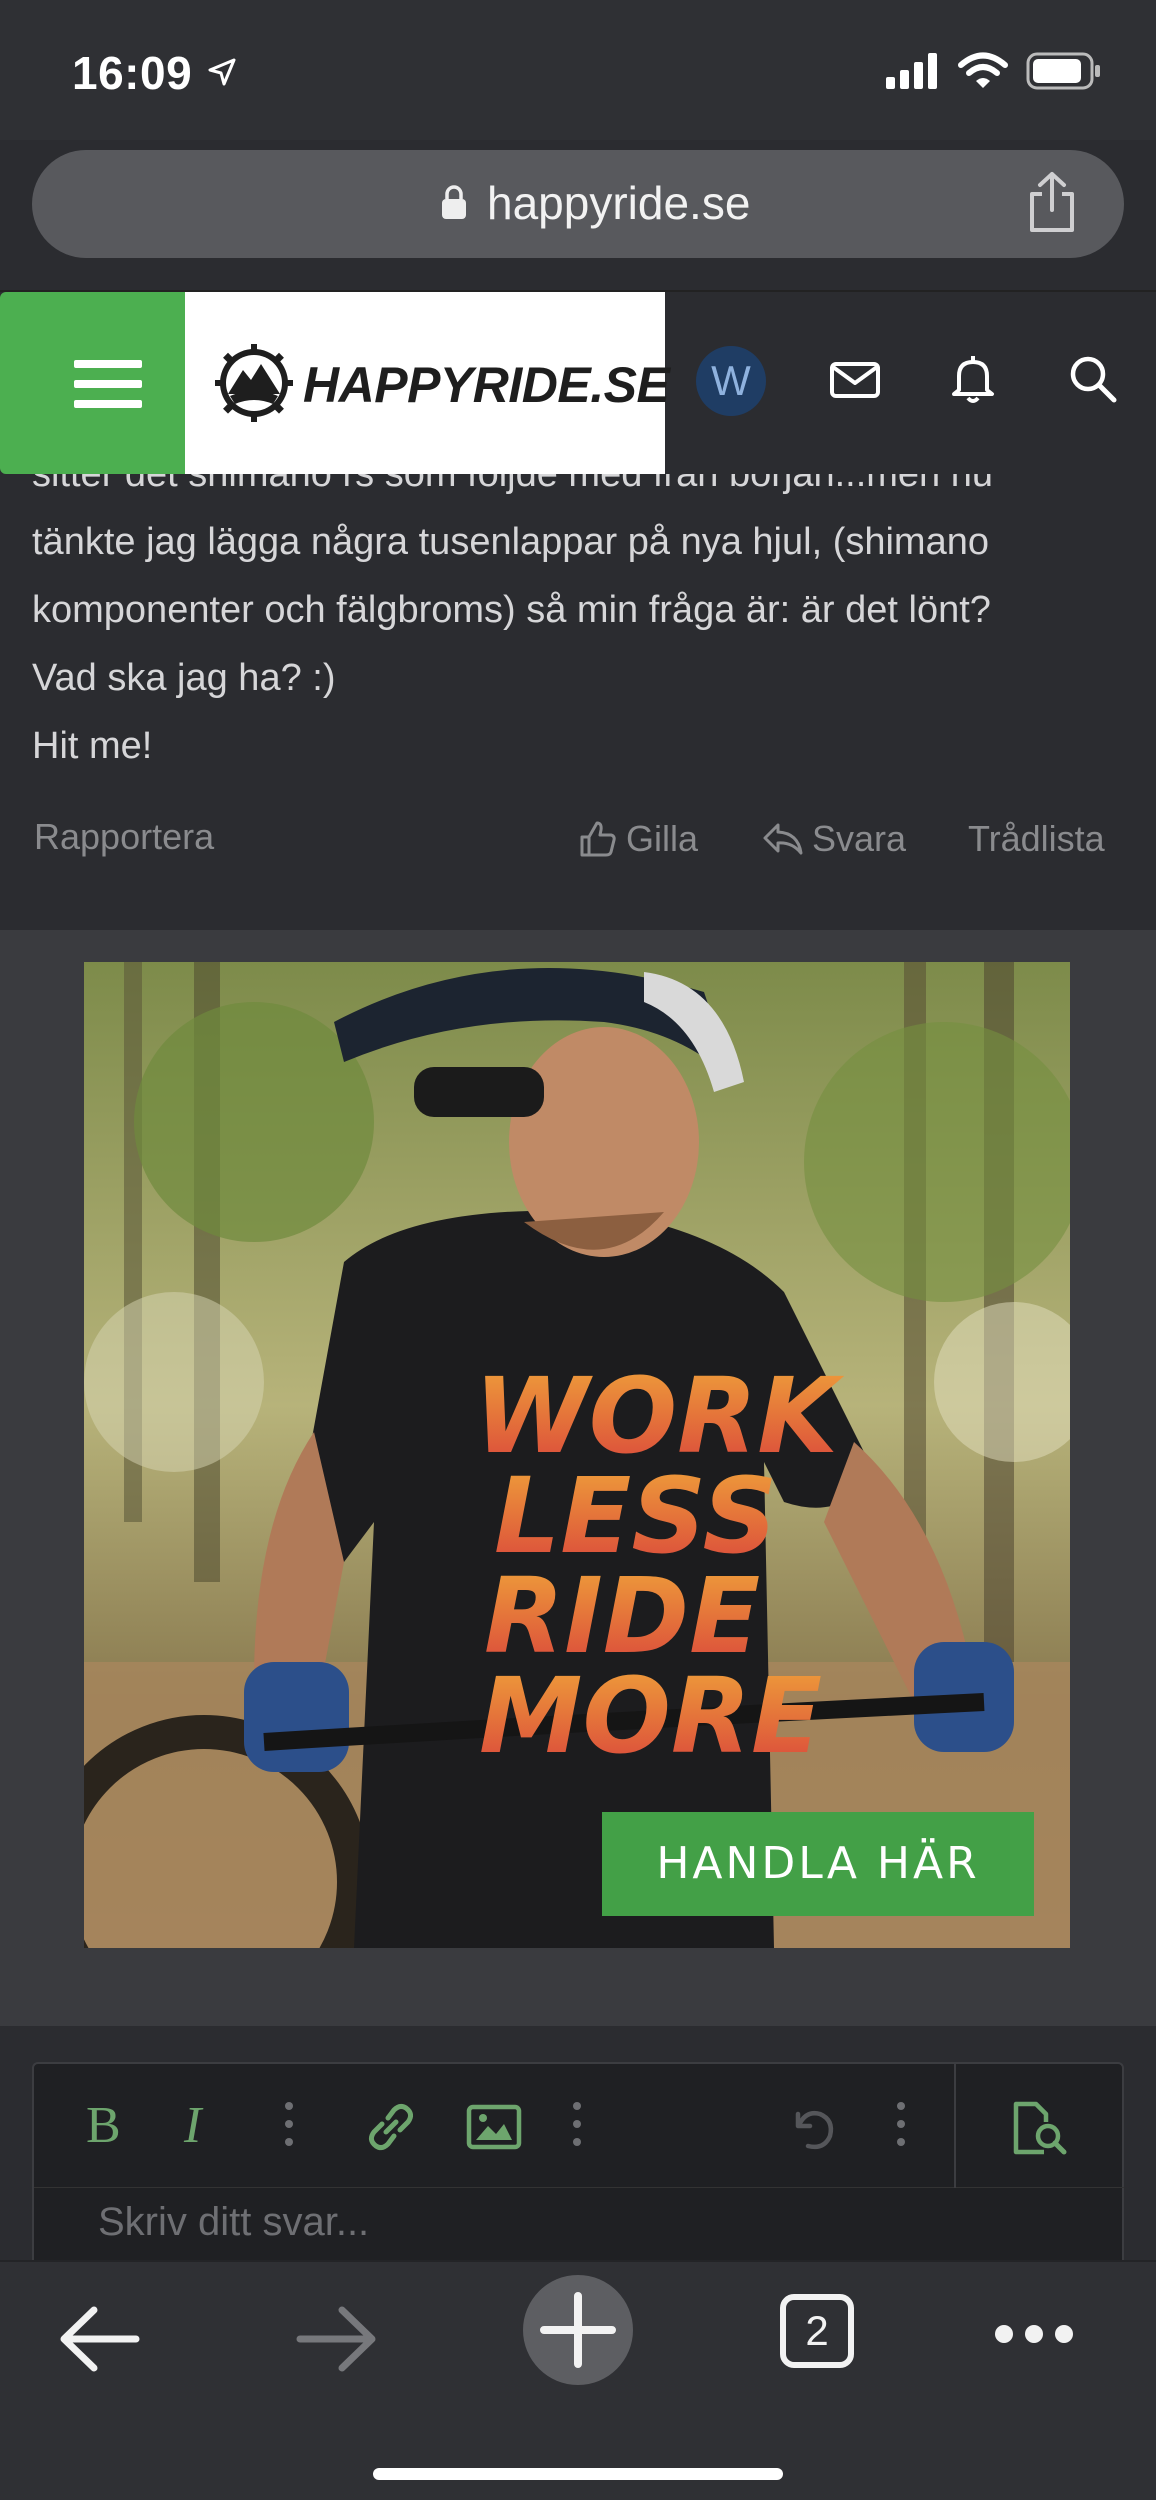 Image resolution: width=1156 pixels, height=2500 pixels. What do you see at coordinates (973, 379) in the screenshot?
I see `bell-icon` at bounding box center [973, 379].